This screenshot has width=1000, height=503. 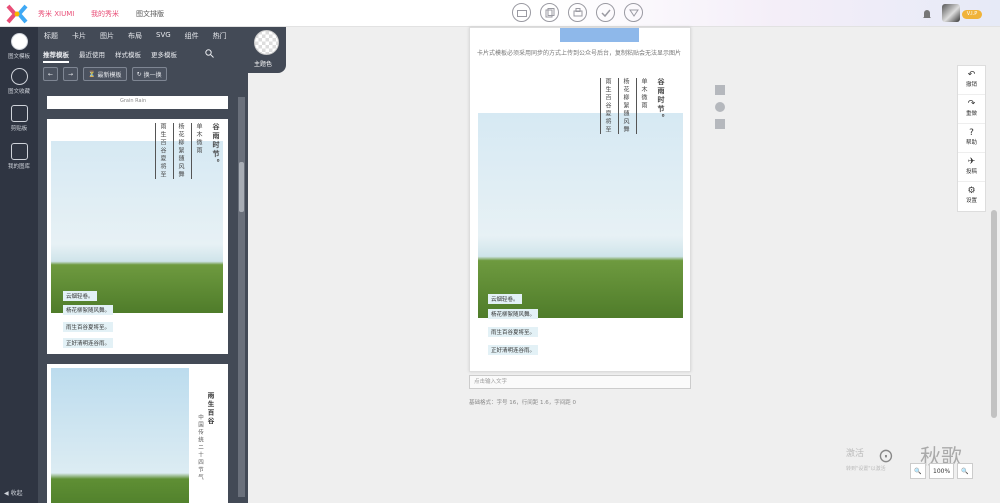 I want to click on help-icon: ?, so click(x=971, y=133).